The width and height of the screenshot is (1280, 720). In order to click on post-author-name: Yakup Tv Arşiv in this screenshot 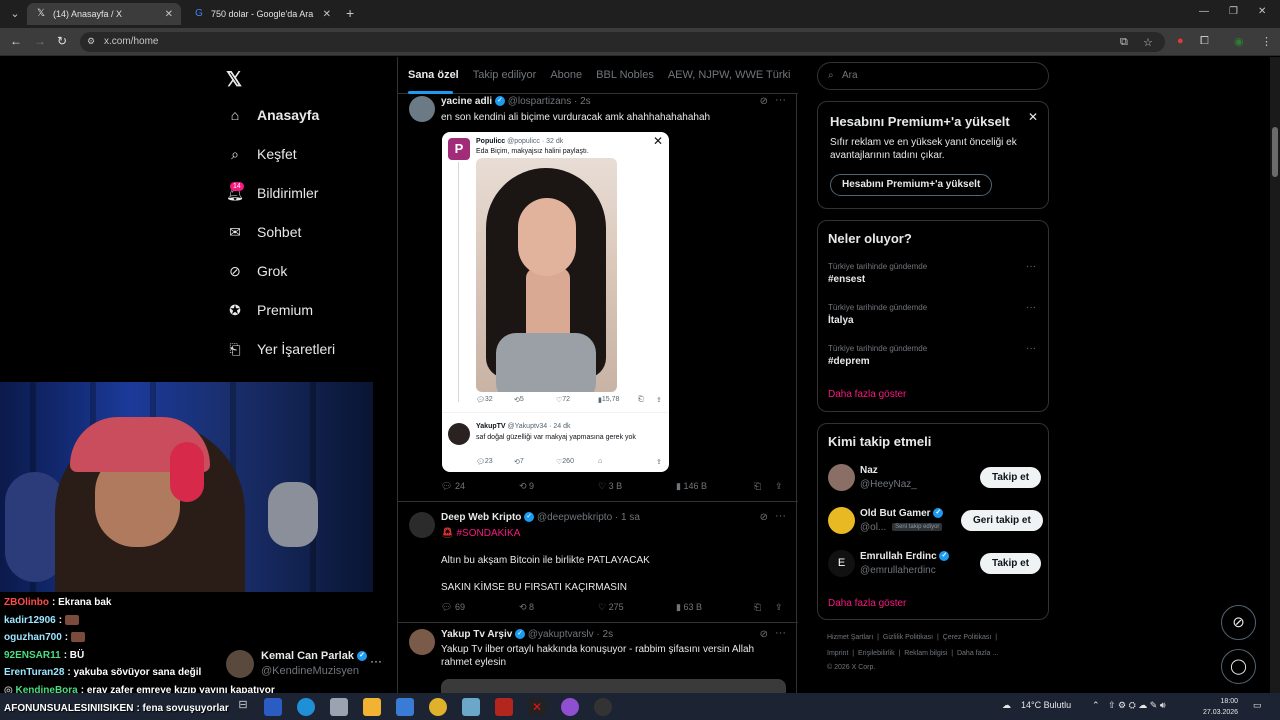, I will do `click(476, 634)`.